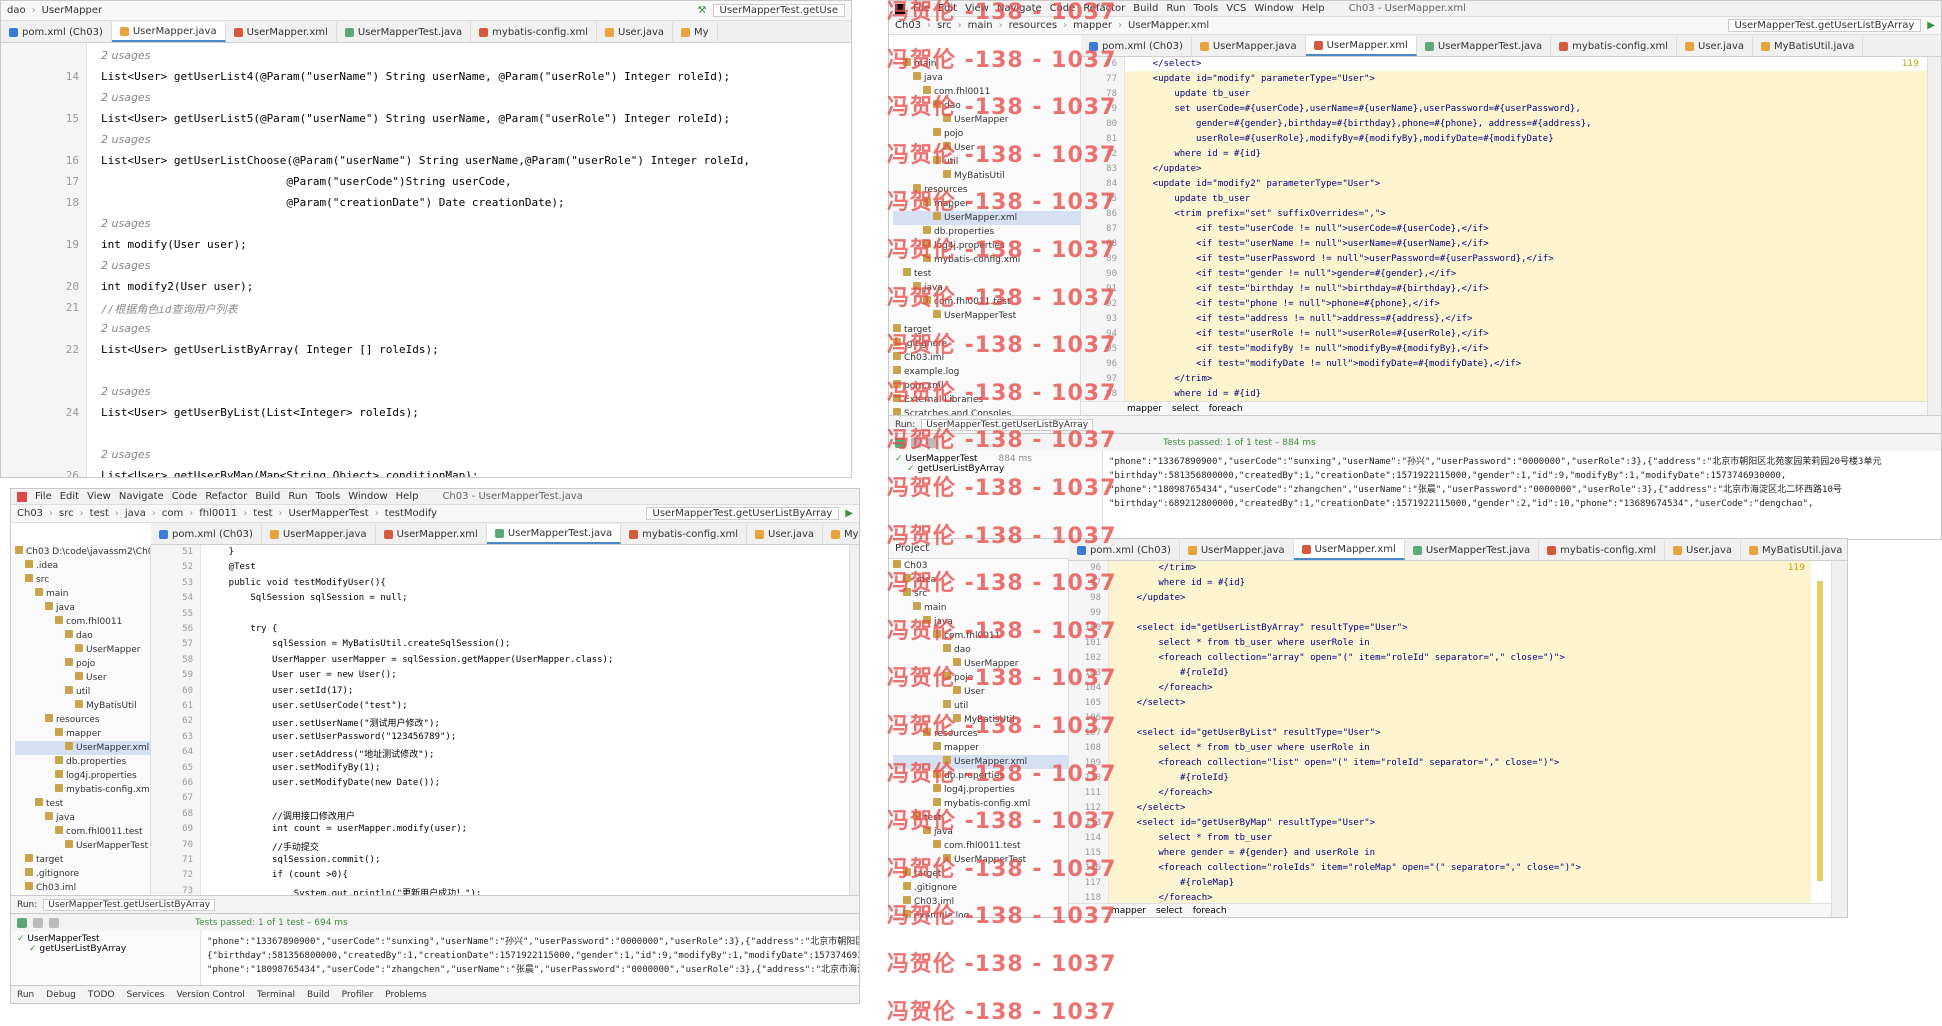 This screenshot has width=1942, height=1026. What do you see at coordinates (1063, 8) in the screenshot?
I see `menu-item: Code` at bounding box center [1063, 8].